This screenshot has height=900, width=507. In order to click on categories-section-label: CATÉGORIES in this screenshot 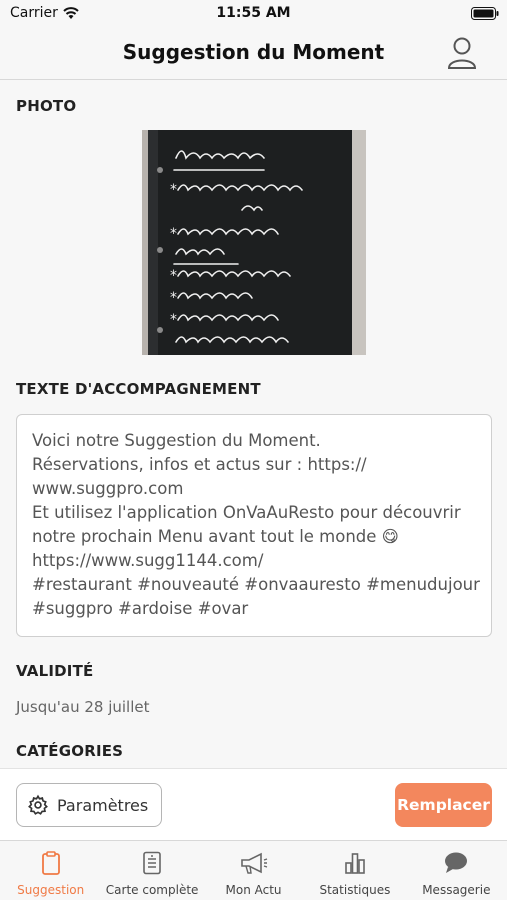, I will do `click(70, 751)`.